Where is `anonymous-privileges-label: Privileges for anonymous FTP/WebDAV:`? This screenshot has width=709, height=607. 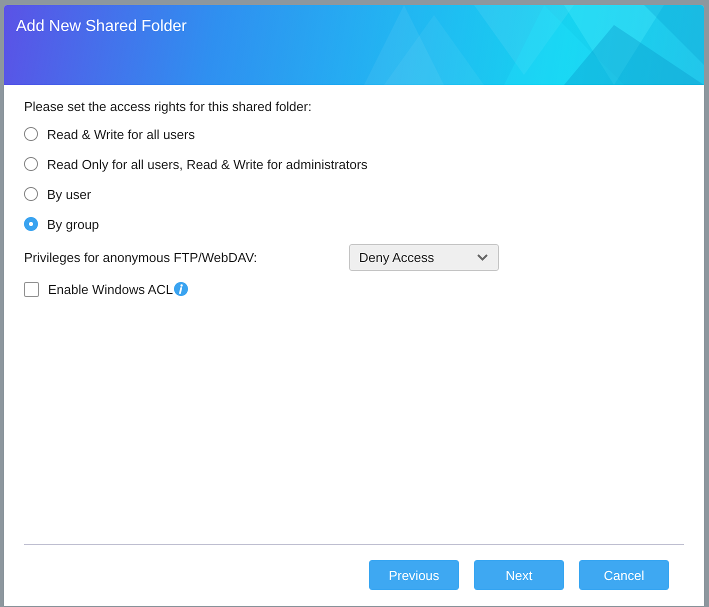
anonymous-privileges-label: Privileges for anonymous FTP/WebDAV: is located at coordinates (141, 257).